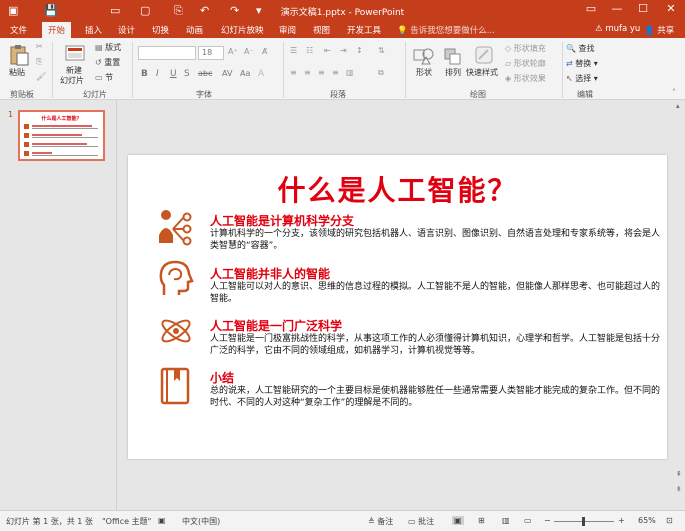  I want to click on thumbnail-pane, so click(58, 305).